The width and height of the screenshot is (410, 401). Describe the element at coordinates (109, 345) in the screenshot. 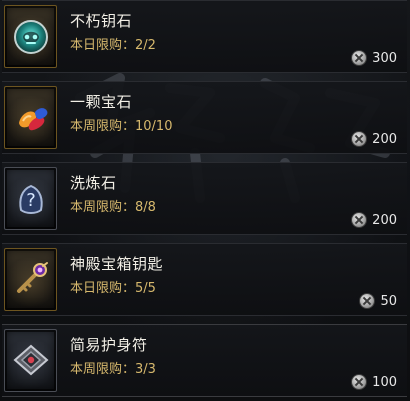

I see `item-name: 简易护身符` at that location.